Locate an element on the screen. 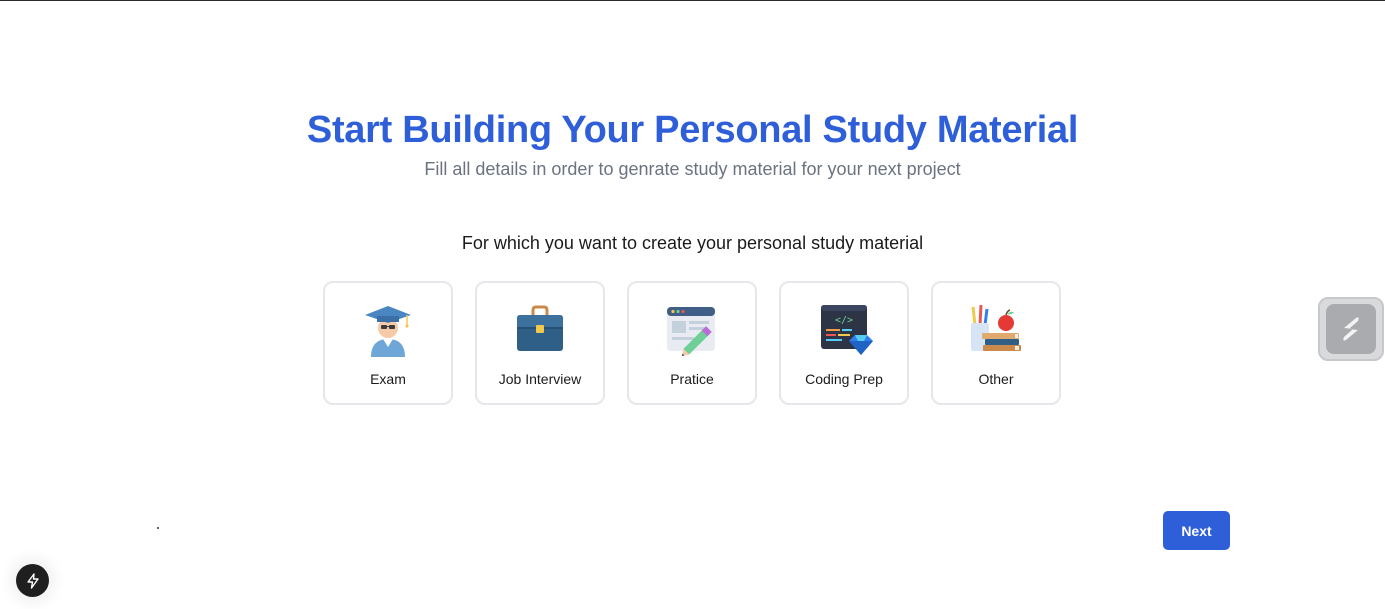 Image resolution: width=1385 pixels, height=609 pixels. graduate-icon is located at coordinates (388, 331).